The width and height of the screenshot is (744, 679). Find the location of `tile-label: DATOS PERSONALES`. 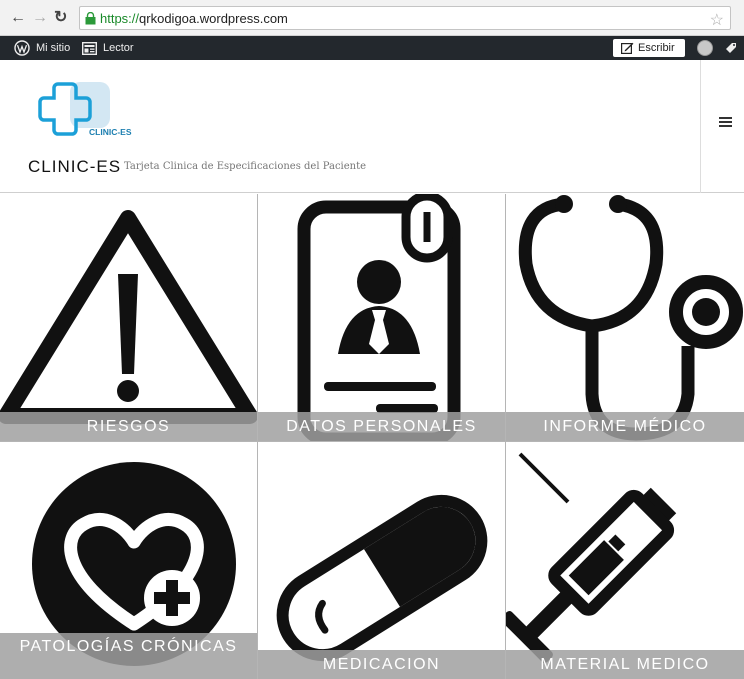

tile-label: DATOS PERSONALES is located at coordinates (381, 426).